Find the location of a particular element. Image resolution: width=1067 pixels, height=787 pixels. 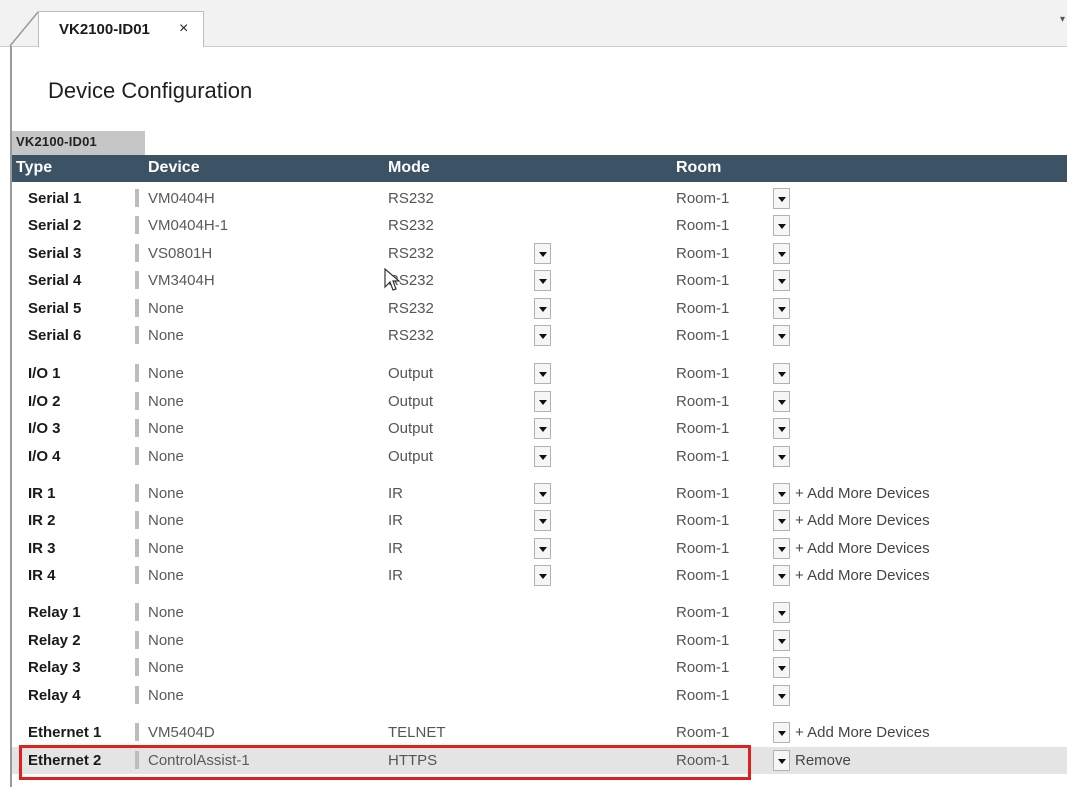

table-row: IR 4 None IR Room-1 + Add More Devices is located at coordinates (539, 575).